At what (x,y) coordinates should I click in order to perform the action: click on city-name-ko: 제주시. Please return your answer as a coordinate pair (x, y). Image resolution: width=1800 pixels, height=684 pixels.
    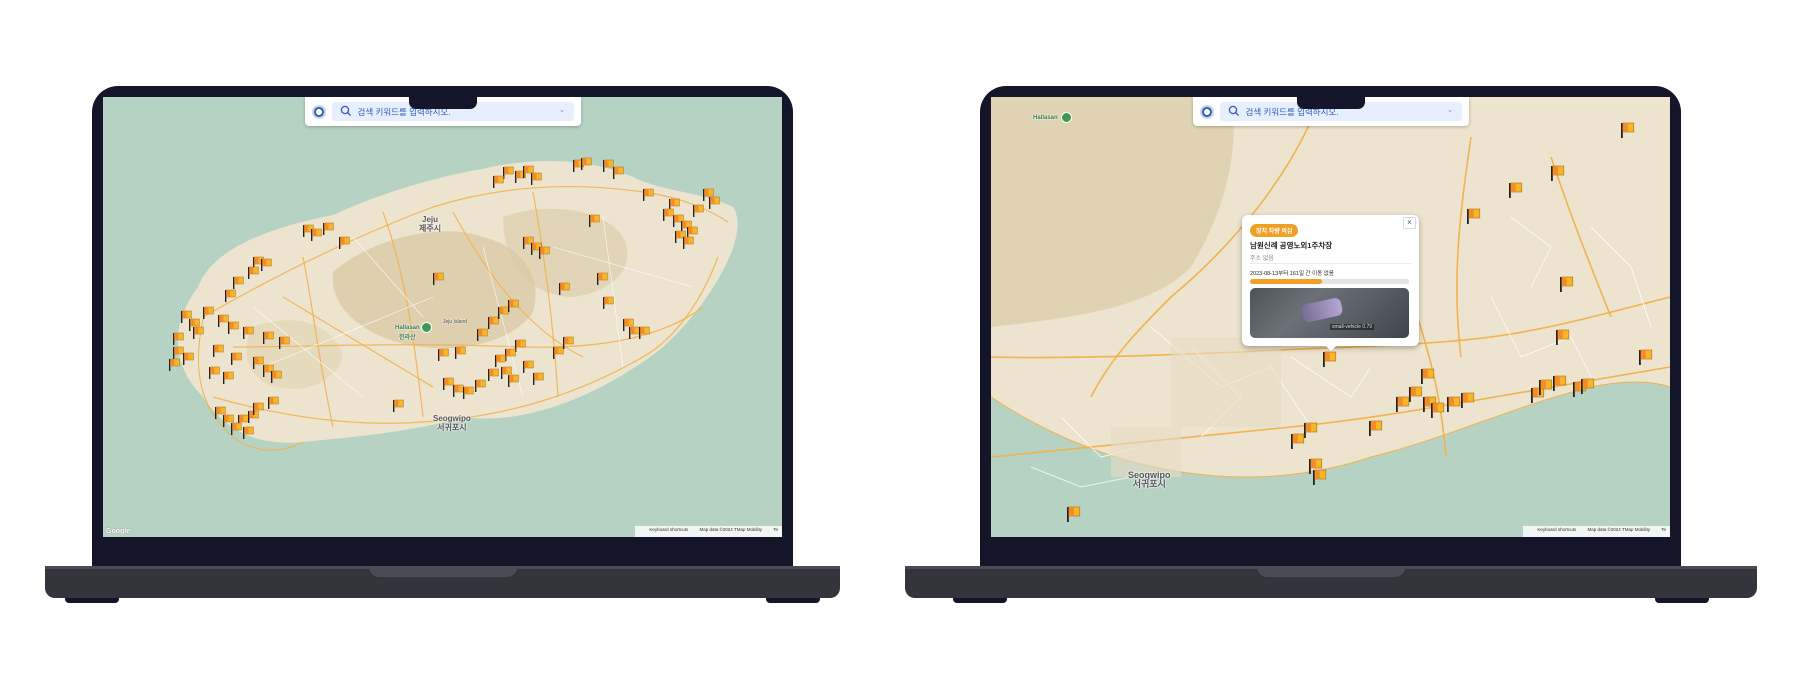
    Looking at the image, I should click on (430, 228).